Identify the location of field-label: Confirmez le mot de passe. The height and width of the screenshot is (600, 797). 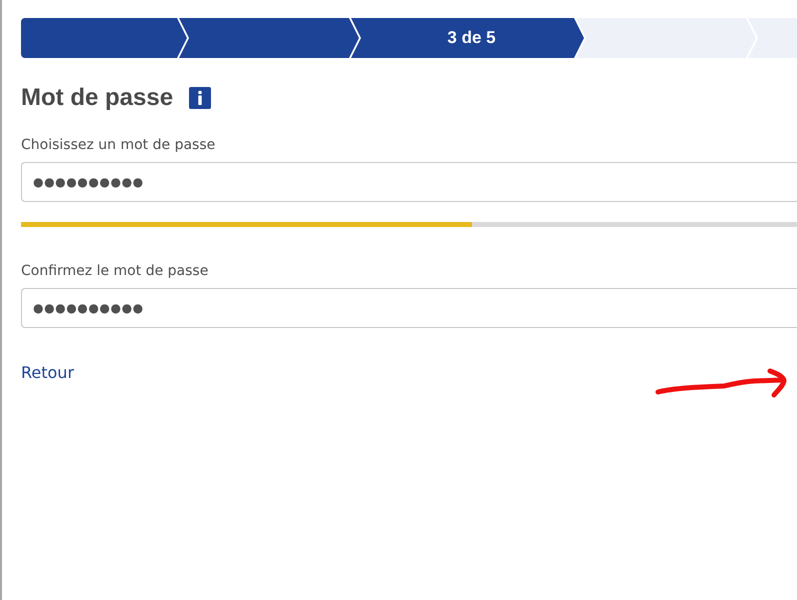
(114, 271).